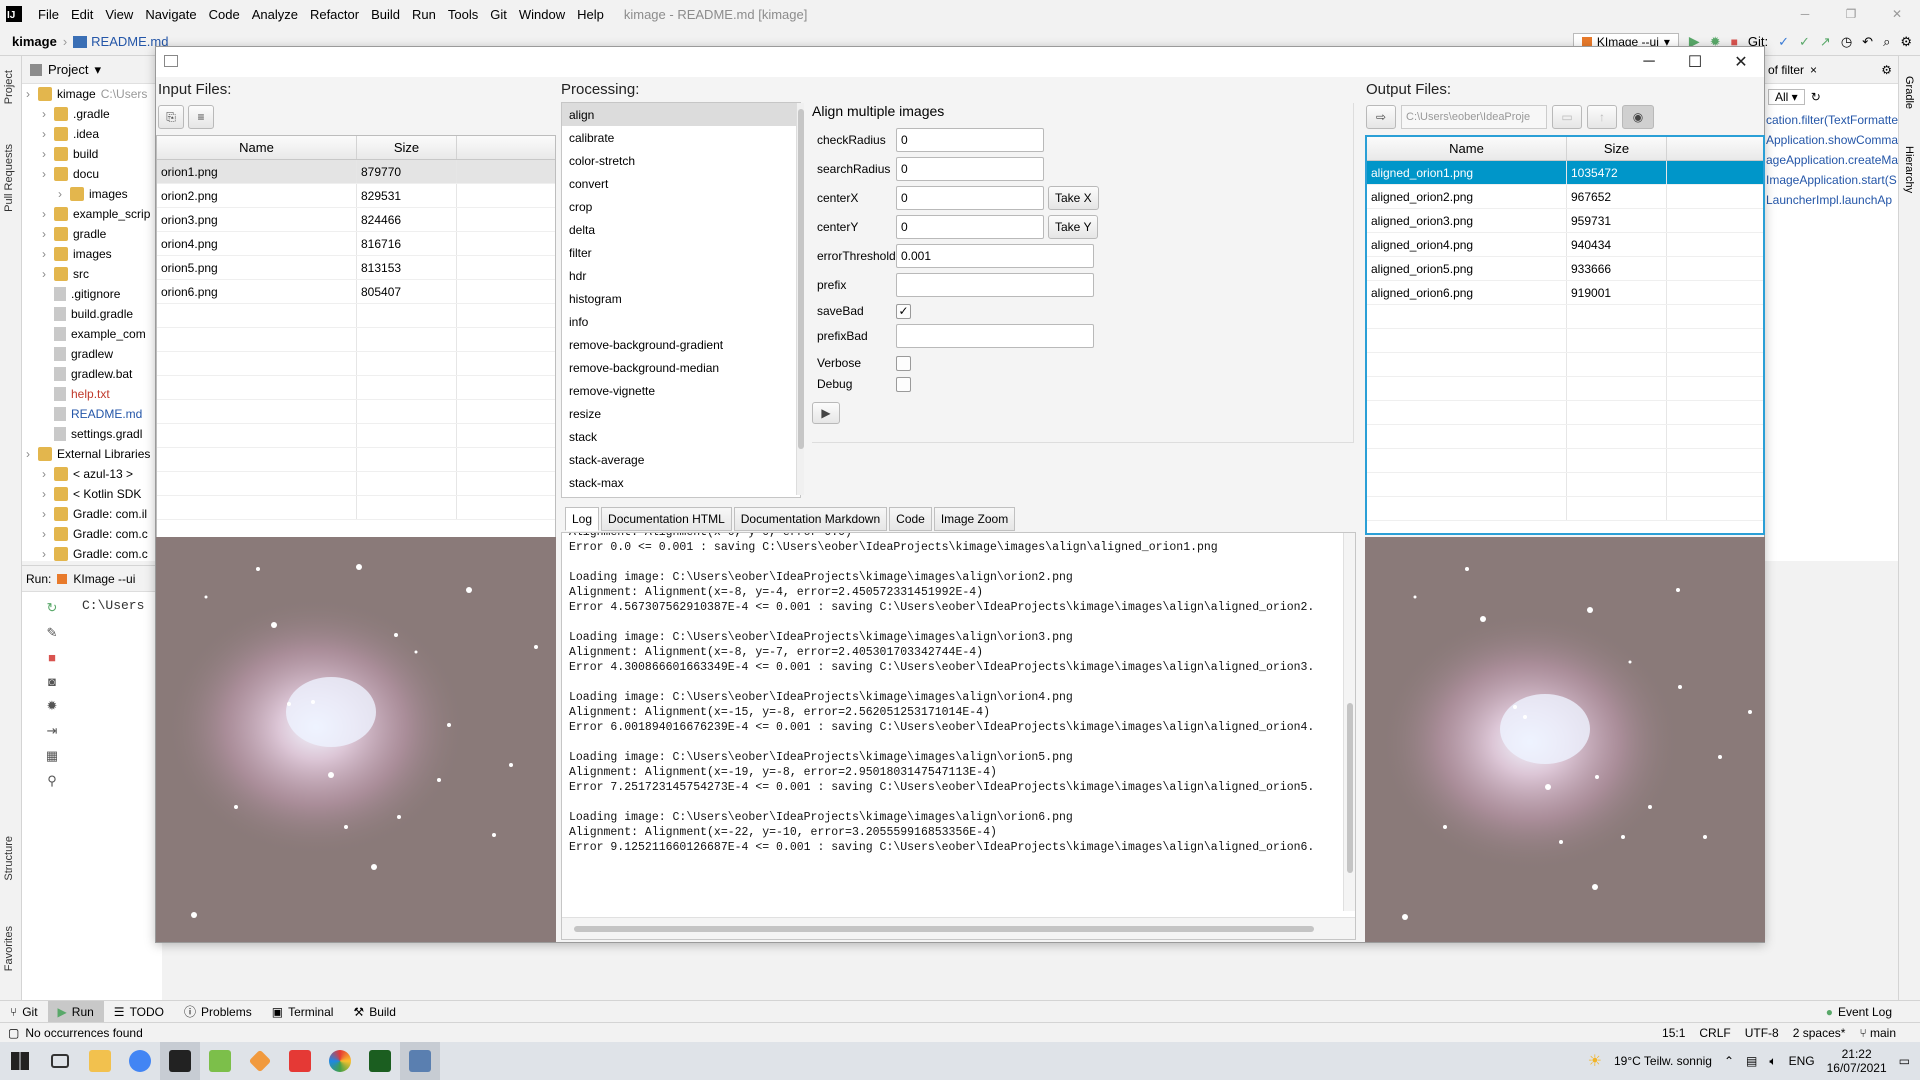 This screenshot has height=1080, width=1920. What do you see at coordinates (1751, 1061) in the screenshot?
I see `network-icon: ▤` at bounding box center [1751, 1061].